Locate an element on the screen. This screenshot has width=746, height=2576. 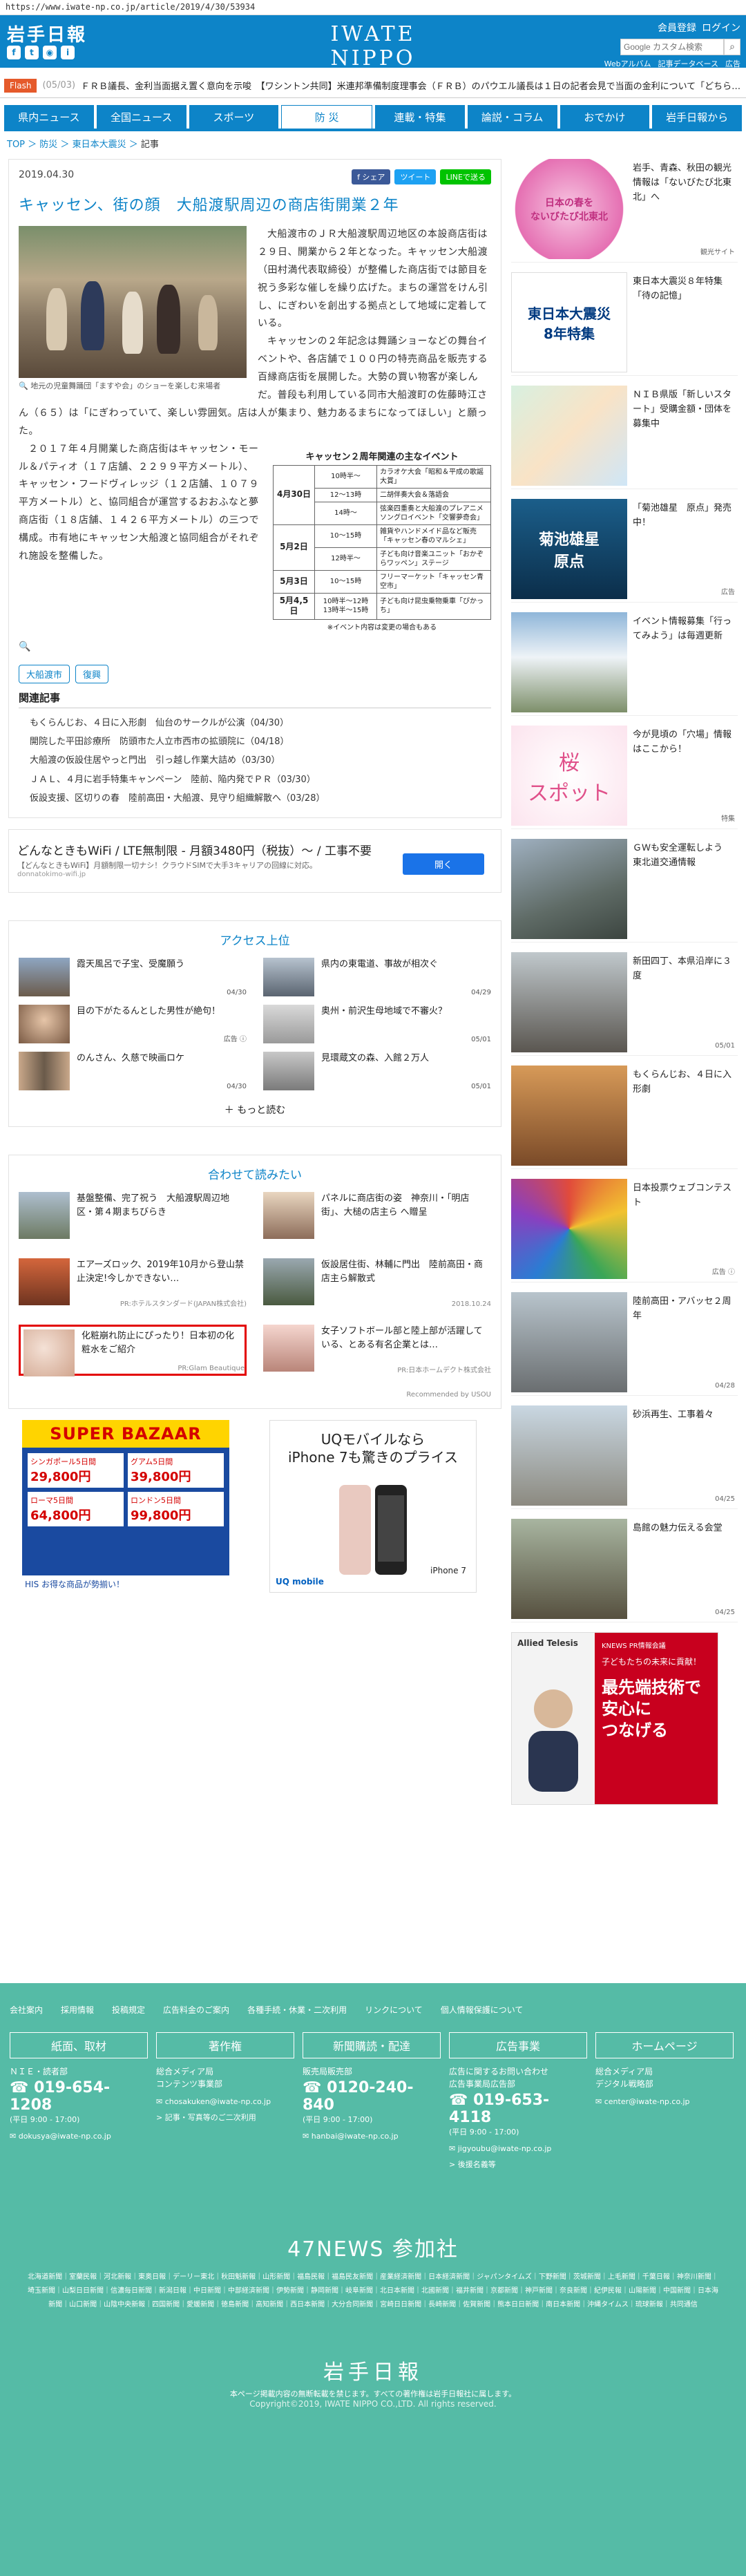
article-photo: 🔍 地元の児童舞踊団「ますや会」のショーを楽しむ来場者 is located at coordinates (133, 309).